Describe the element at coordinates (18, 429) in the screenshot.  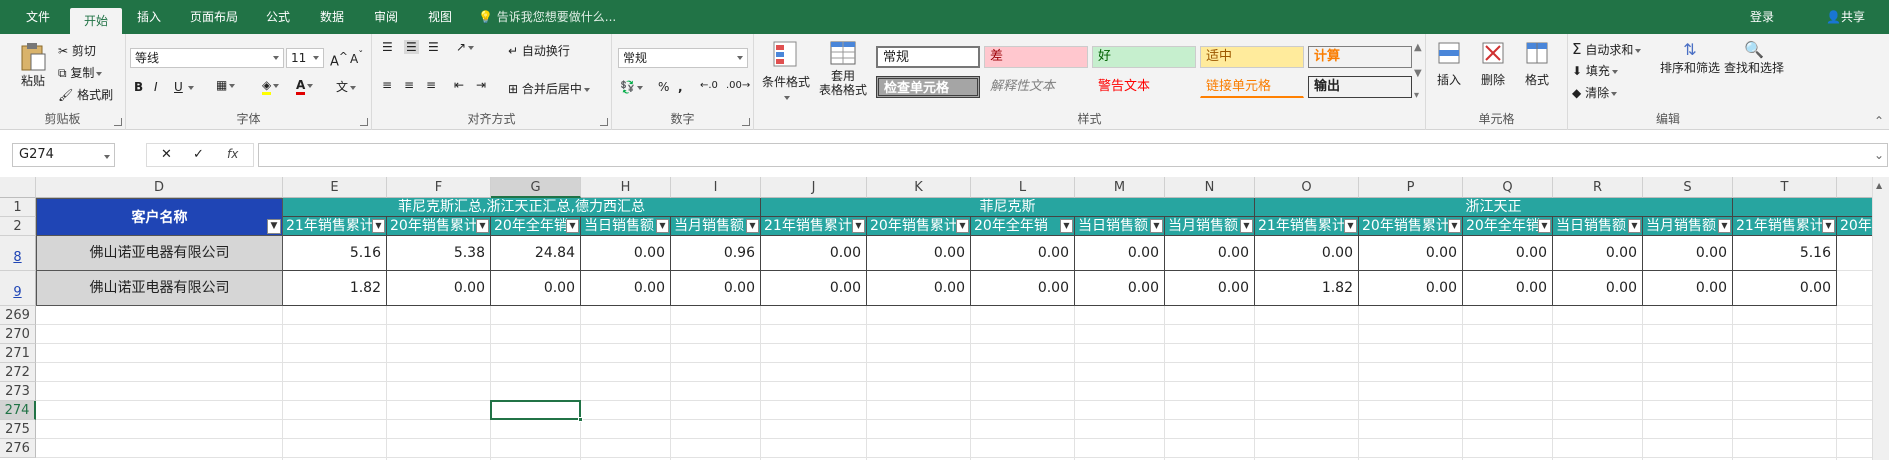
I see `row-header: 275` at that location.